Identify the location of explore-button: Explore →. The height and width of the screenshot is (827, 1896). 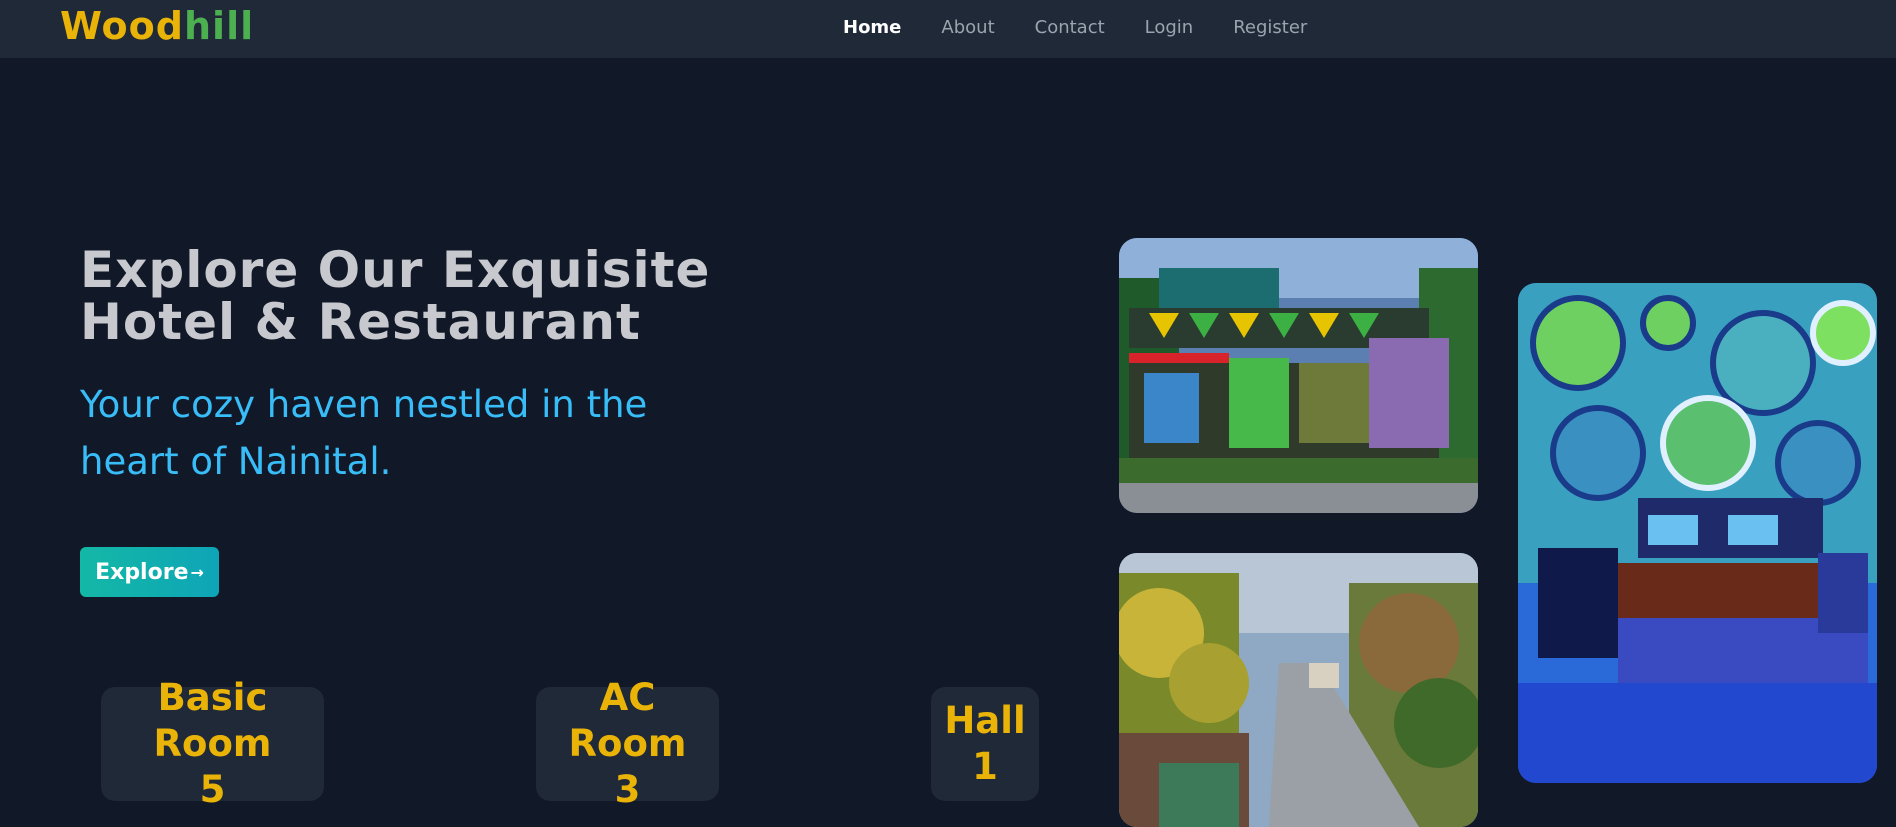
(149, 572).